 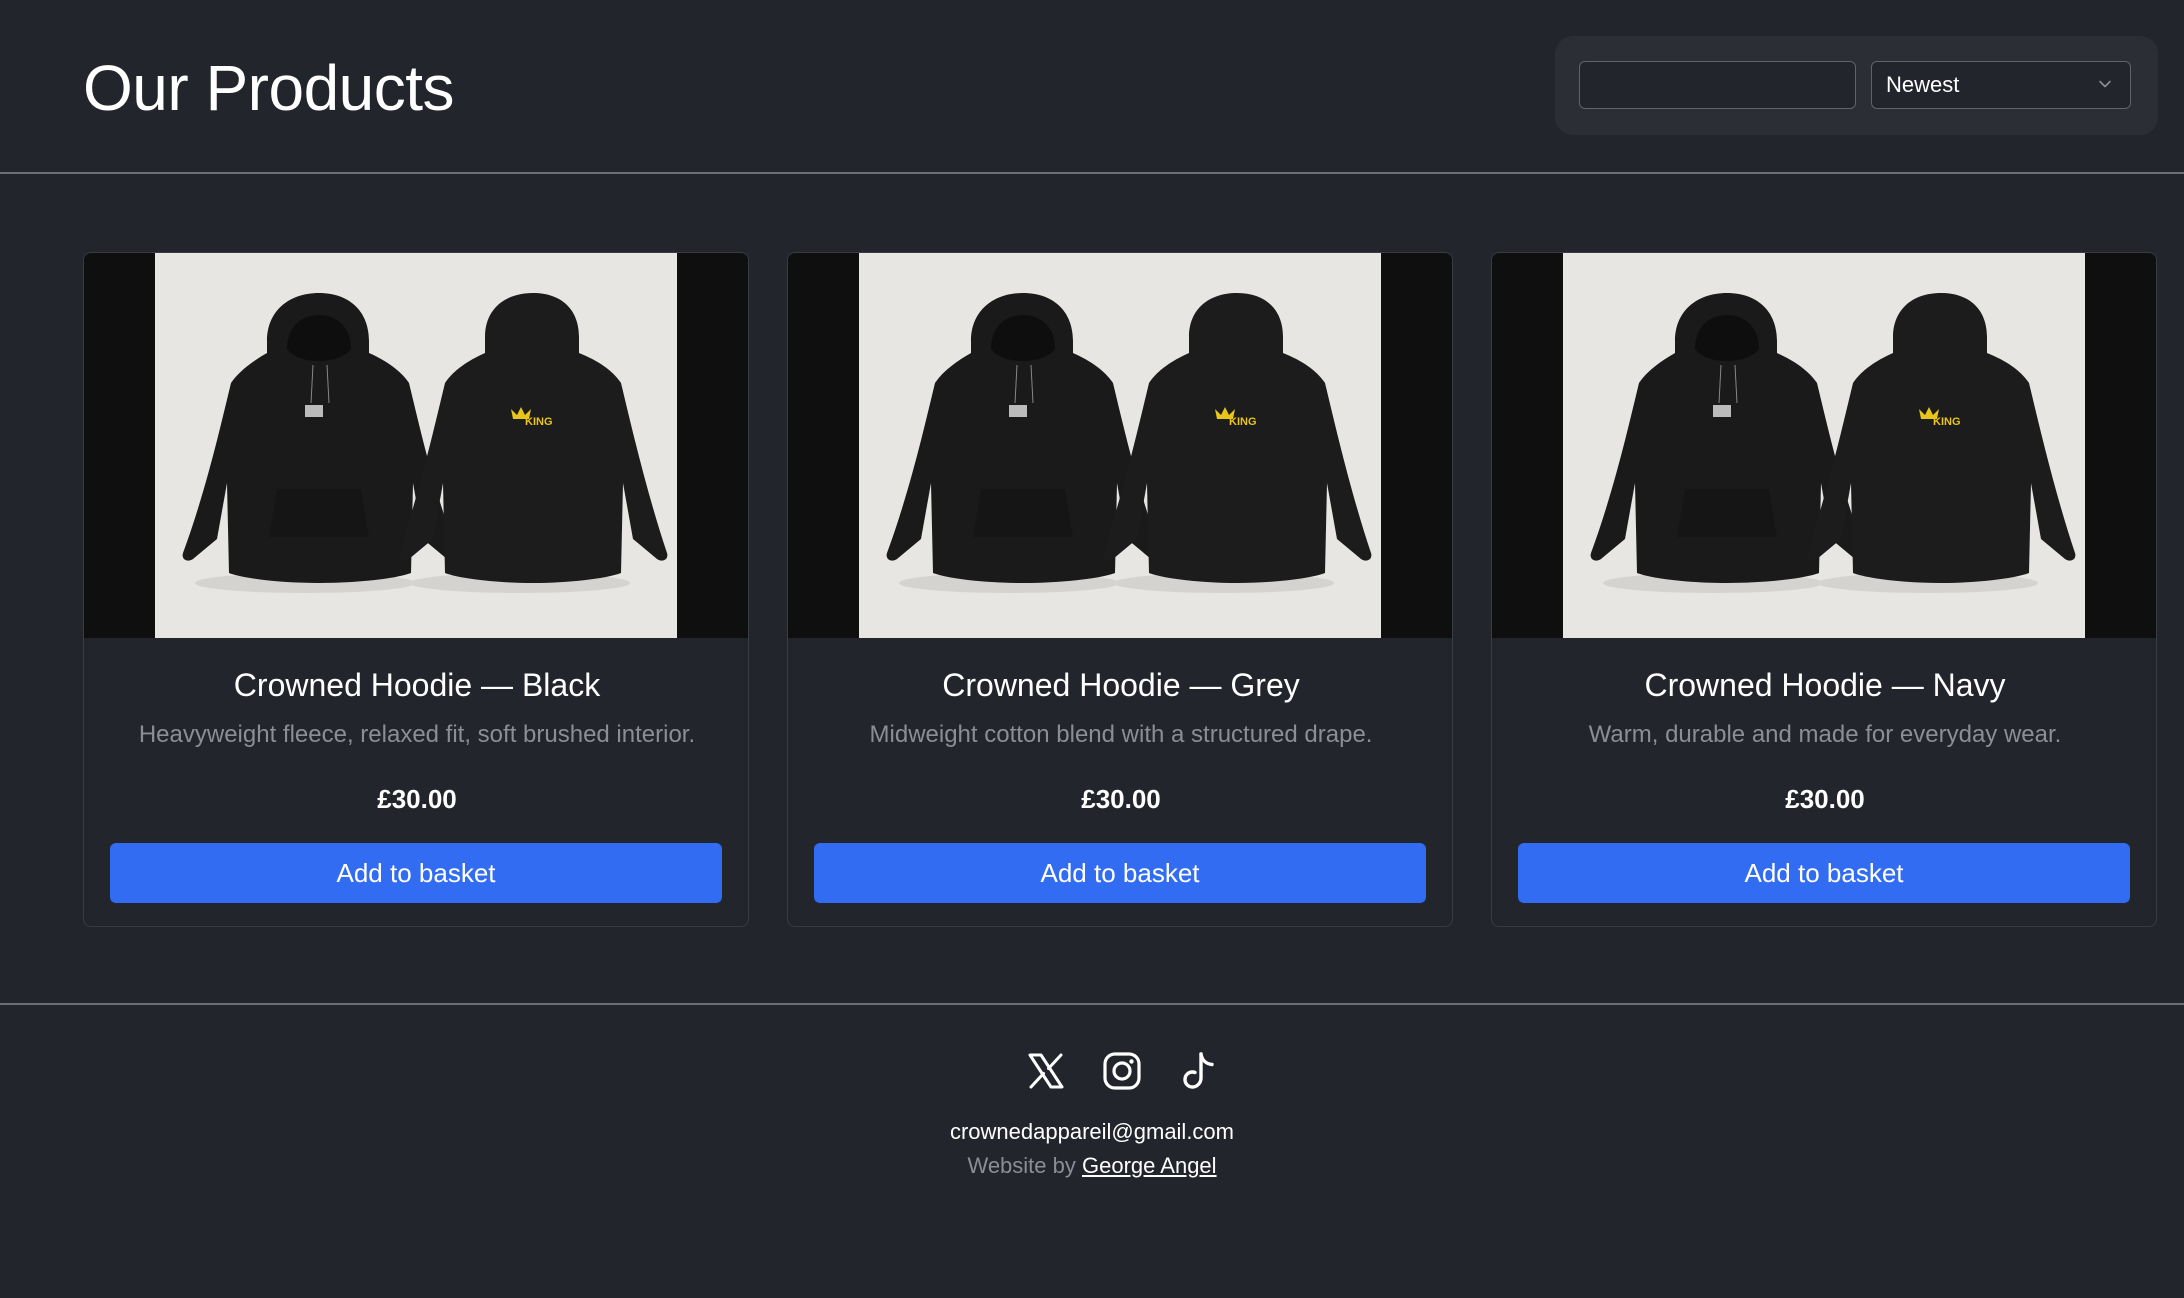 I want to click on product-name: Crowned Hoodie — Black, so click(x=417, y=685).